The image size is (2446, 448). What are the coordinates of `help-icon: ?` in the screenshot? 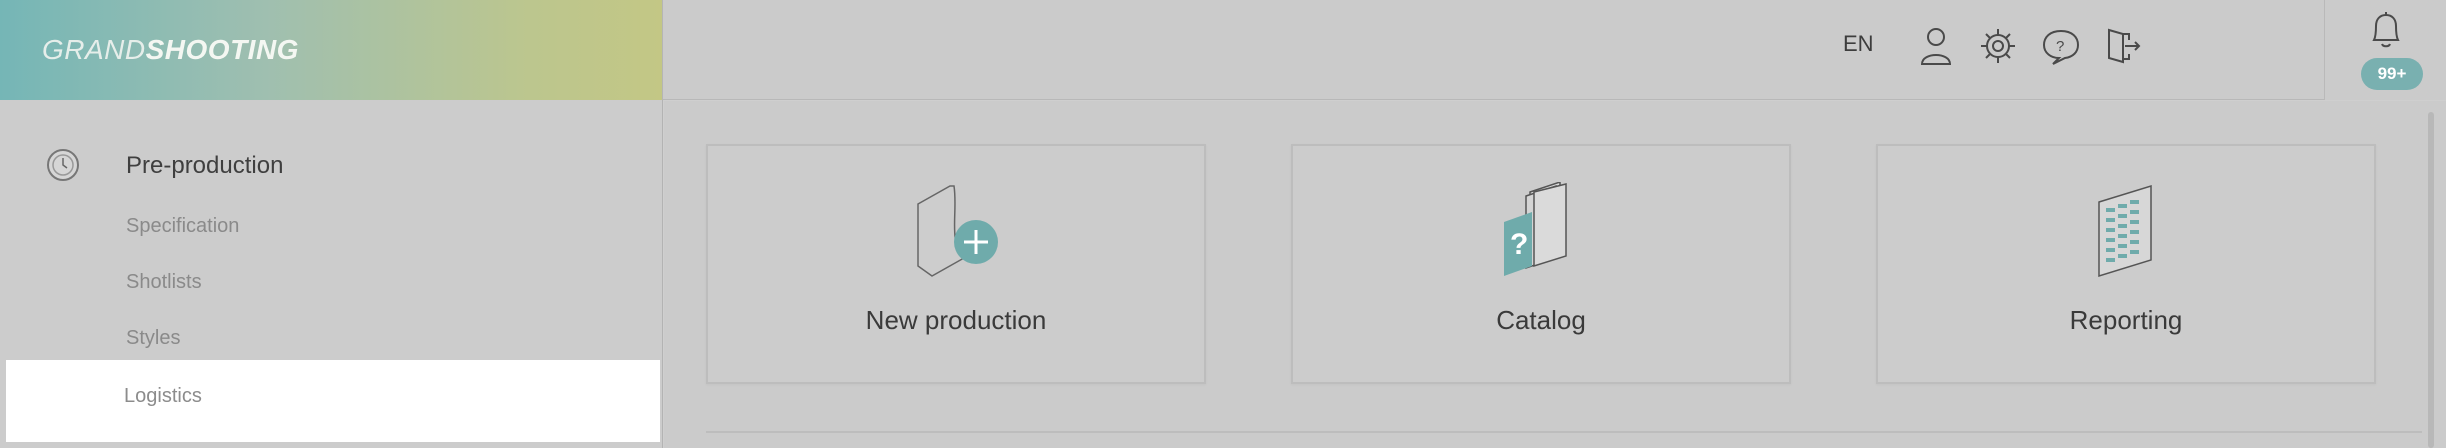 It's located at (2061, 46).